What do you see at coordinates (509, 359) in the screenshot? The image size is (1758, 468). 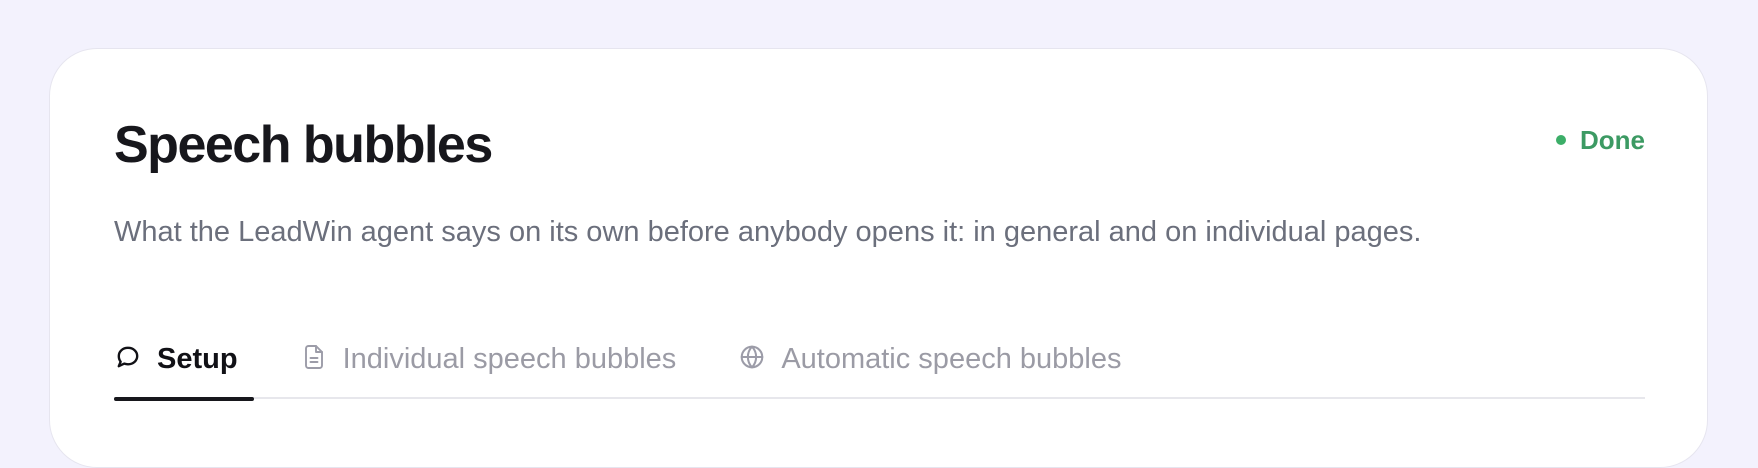 I see `tab-label: Individual speech bubbles` at bounding box center [509, 359].